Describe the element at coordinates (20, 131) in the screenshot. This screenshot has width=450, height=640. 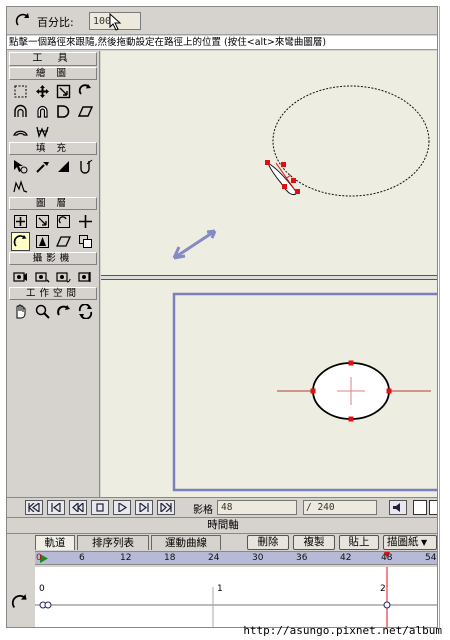
I see `bend-tool-icon` at that location.